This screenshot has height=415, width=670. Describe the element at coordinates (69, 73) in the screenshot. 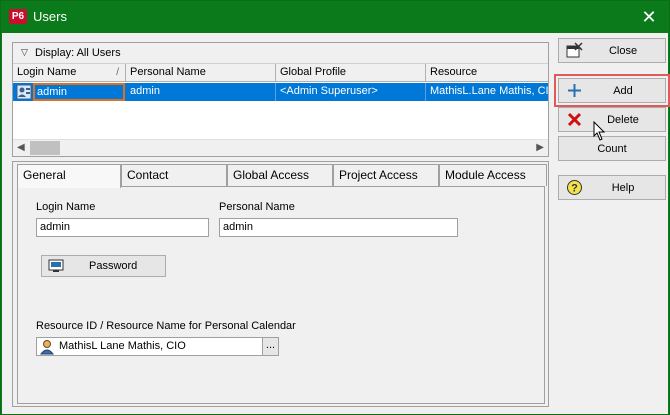

I see `column-header-login-name: Login Name /` at that location.